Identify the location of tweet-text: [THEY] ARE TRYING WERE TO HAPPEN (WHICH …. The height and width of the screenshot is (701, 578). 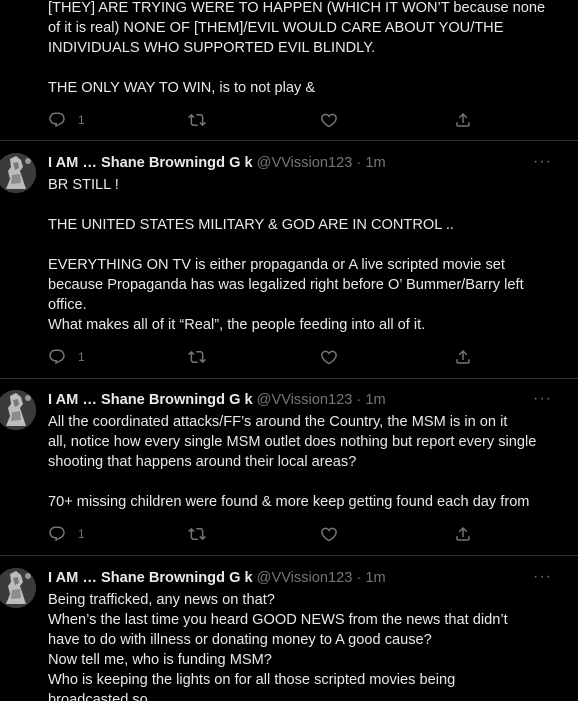
(303, 49).